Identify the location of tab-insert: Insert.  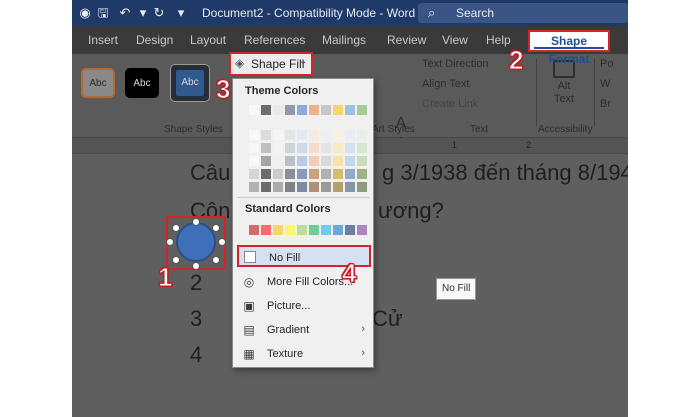
(103, 40).